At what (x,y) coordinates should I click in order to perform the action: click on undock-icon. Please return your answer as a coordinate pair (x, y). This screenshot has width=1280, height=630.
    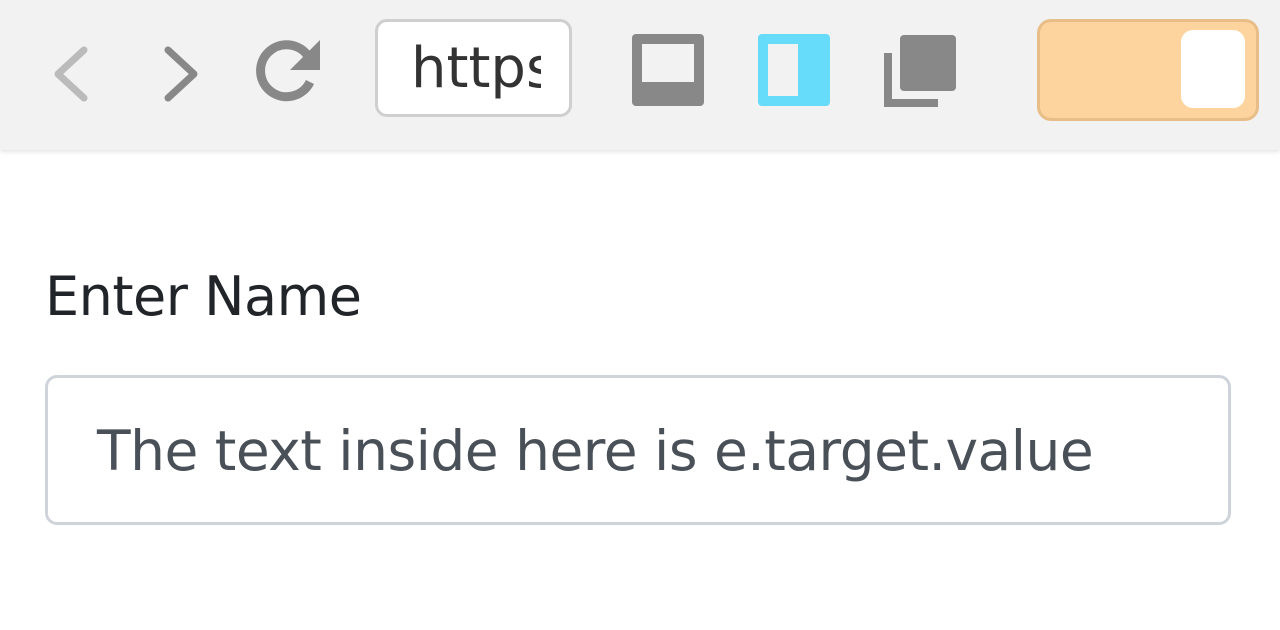
    Looking at the image, I should click on (920, 71).